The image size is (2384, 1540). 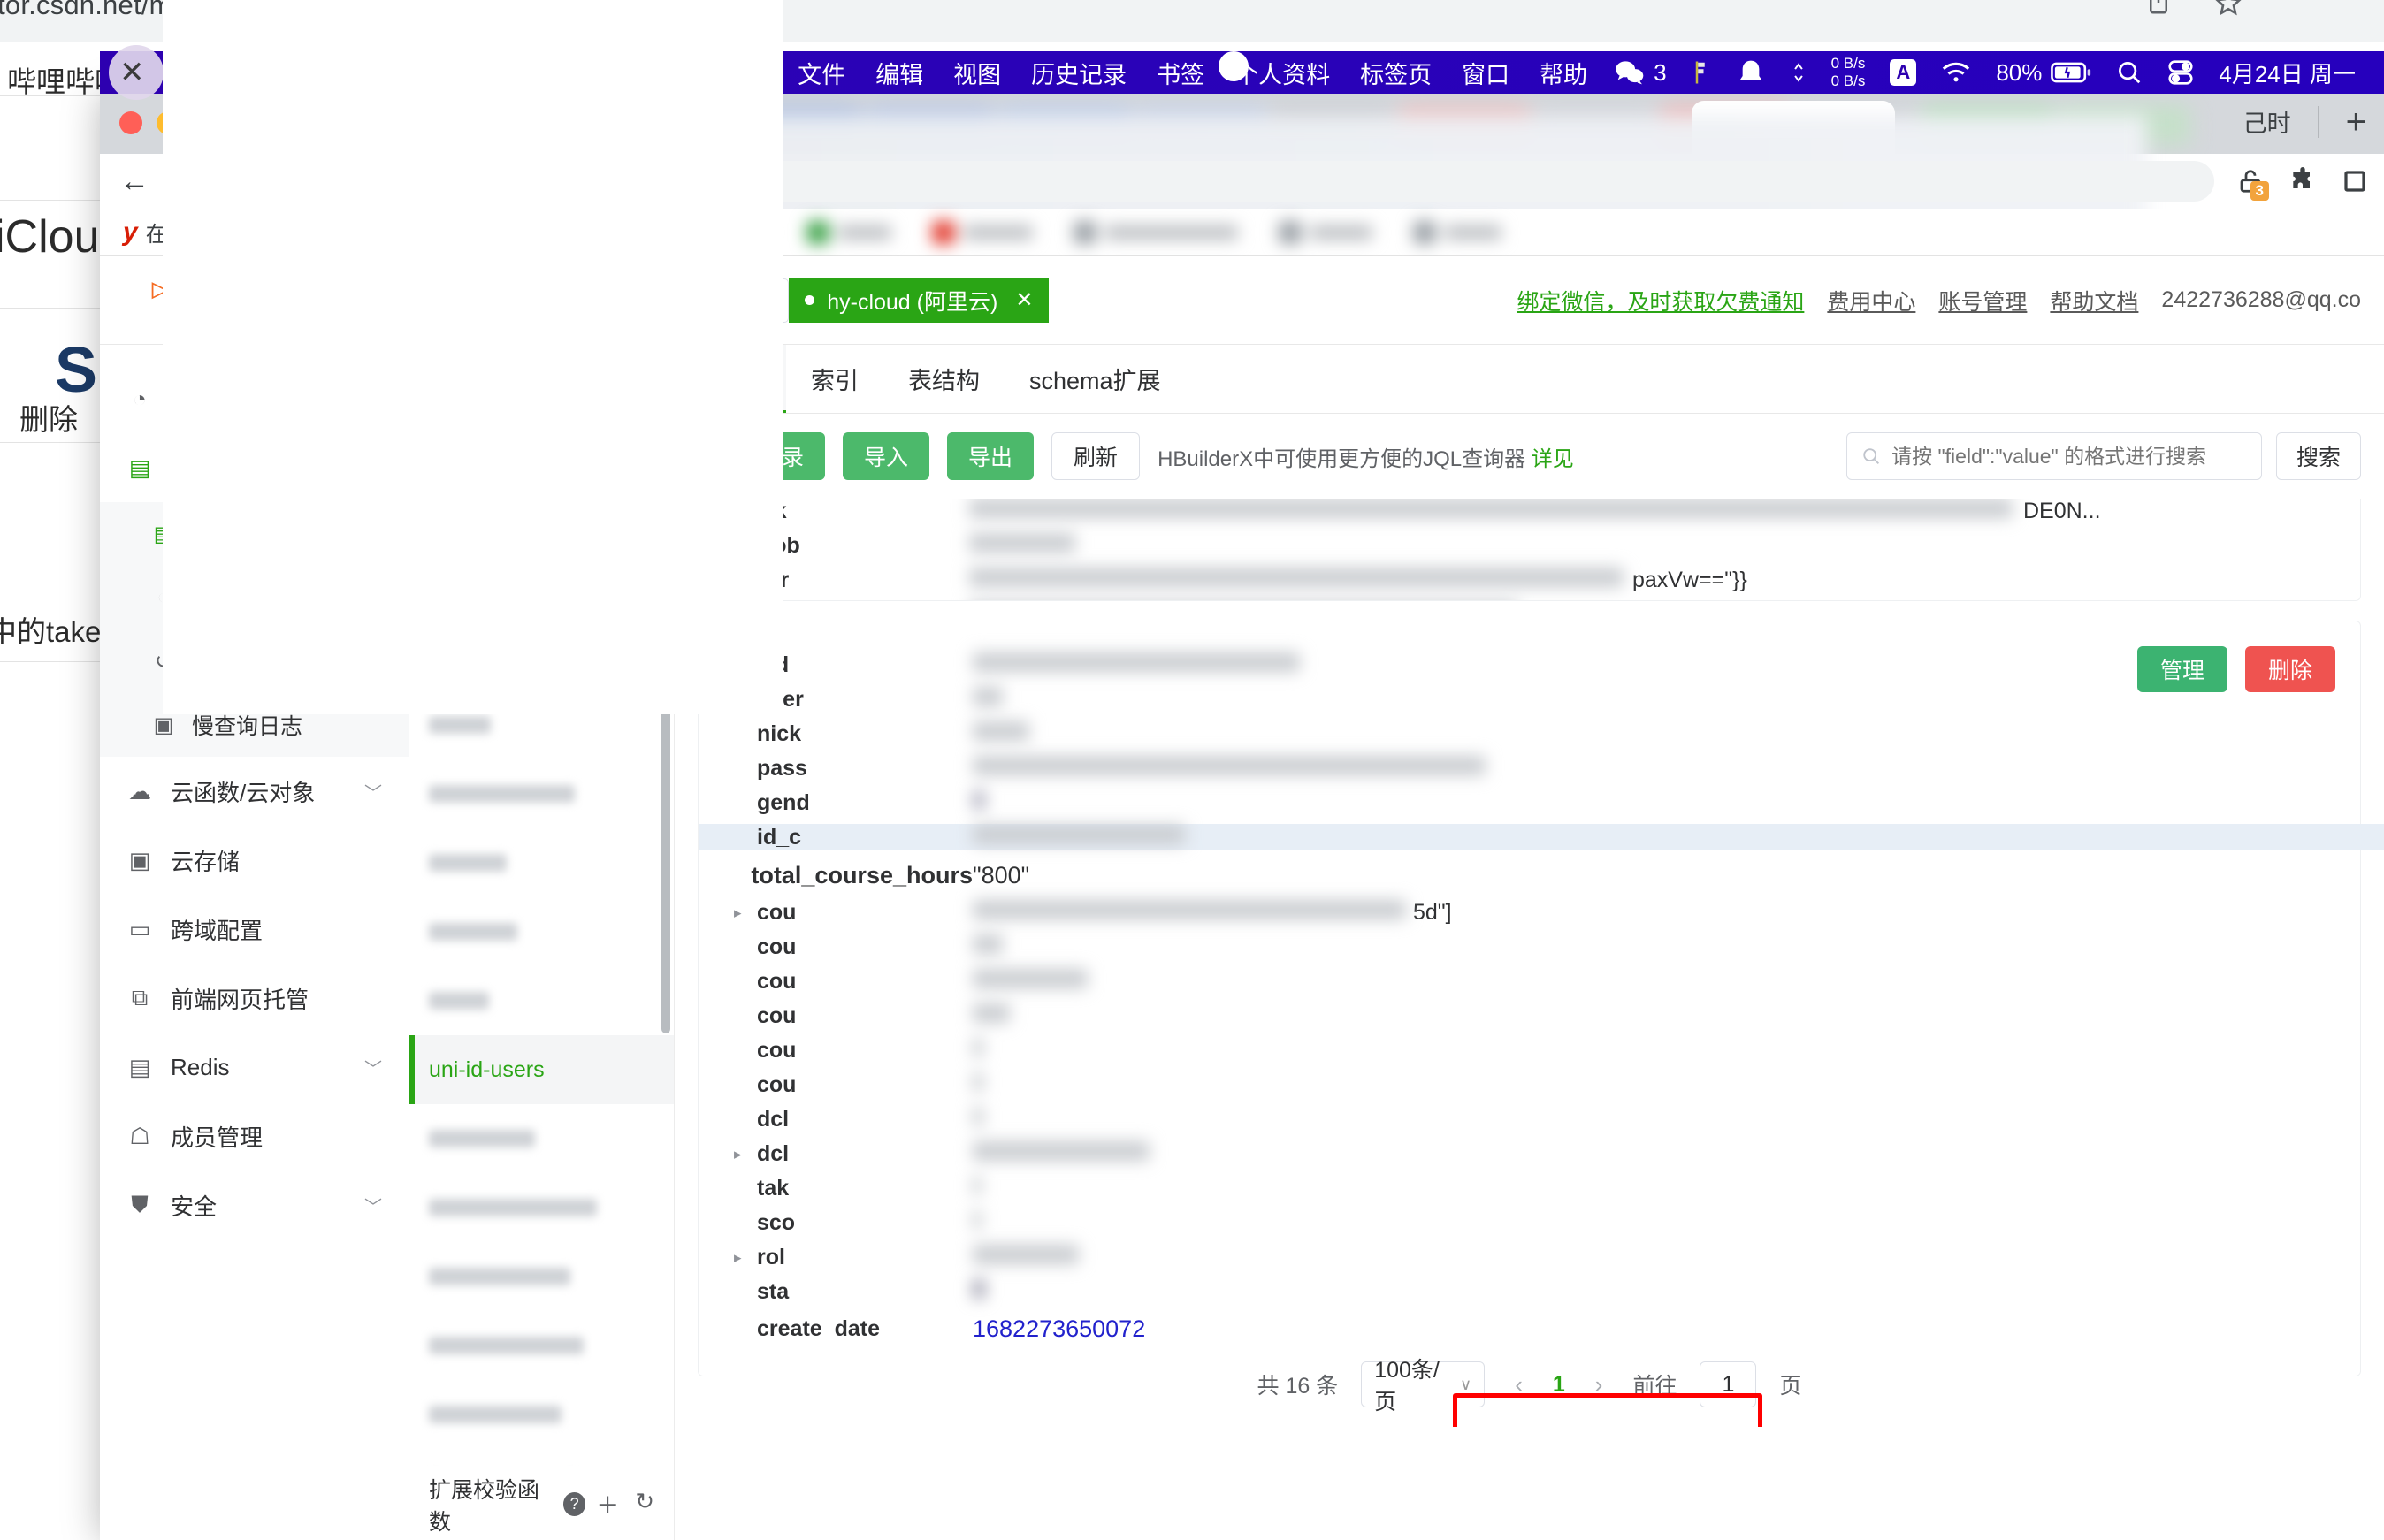 I want to click on search-box, so click(x=2053, y=456).